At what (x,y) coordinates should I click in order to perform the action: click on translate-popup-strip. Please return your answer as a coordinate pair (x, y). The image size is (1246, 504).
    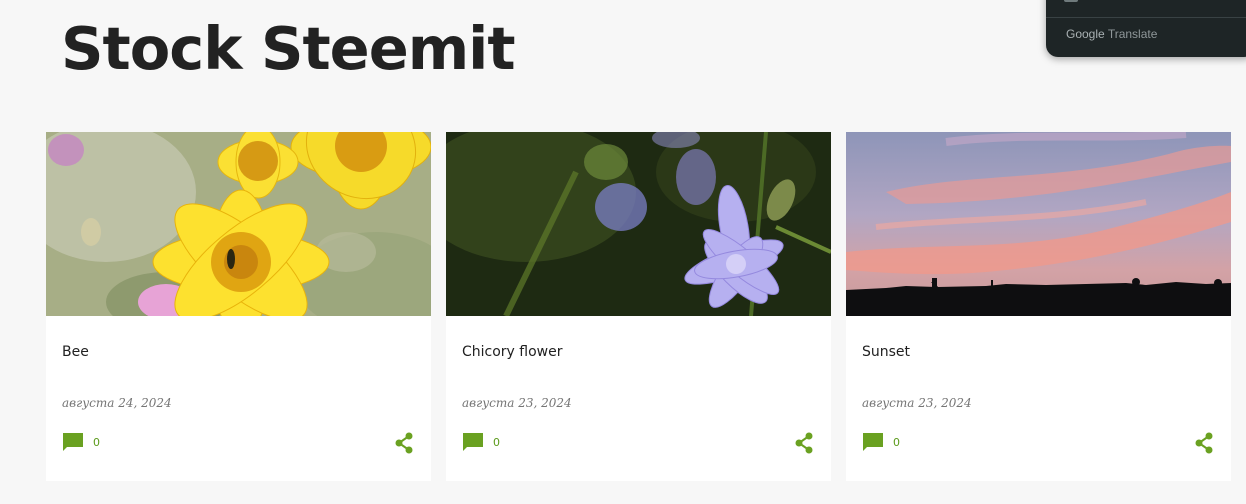
    Looking at the image, I should click on (1146, 9).